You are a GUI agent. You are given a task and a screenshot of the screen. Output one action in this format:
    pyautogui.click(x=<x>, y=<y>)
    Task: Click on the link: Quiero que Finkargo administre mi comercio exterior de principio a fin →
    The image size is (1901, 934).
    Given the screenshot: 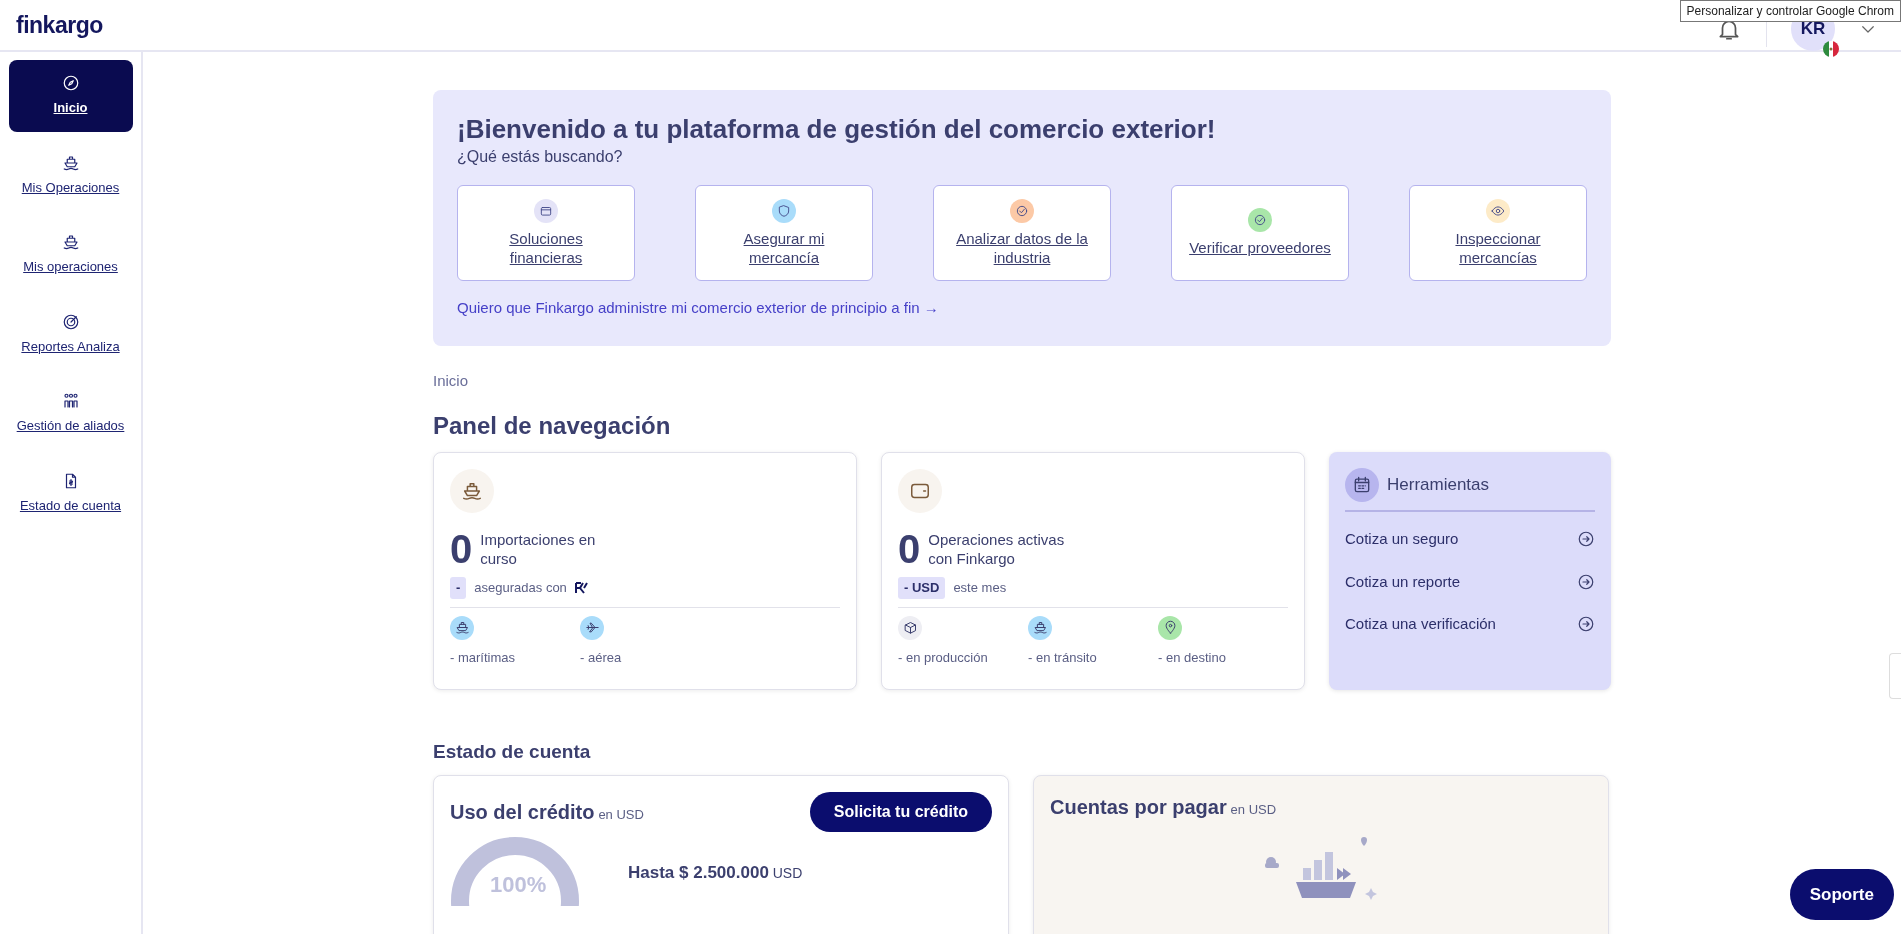 What is the action you would take?
    pyautogui.click(x=698, y=308)
    